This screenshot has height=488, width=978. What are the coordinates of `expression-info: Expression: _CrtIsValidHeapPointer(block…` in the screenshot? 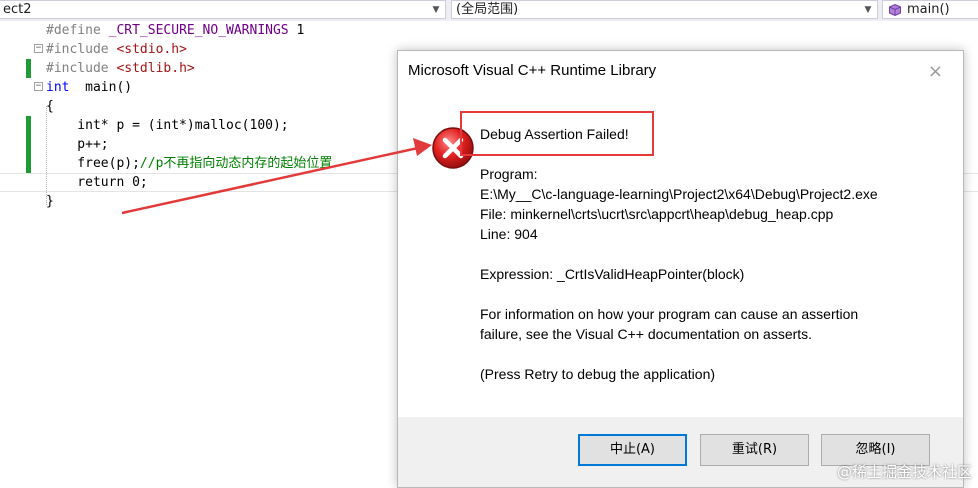 It's located at (612, 274).